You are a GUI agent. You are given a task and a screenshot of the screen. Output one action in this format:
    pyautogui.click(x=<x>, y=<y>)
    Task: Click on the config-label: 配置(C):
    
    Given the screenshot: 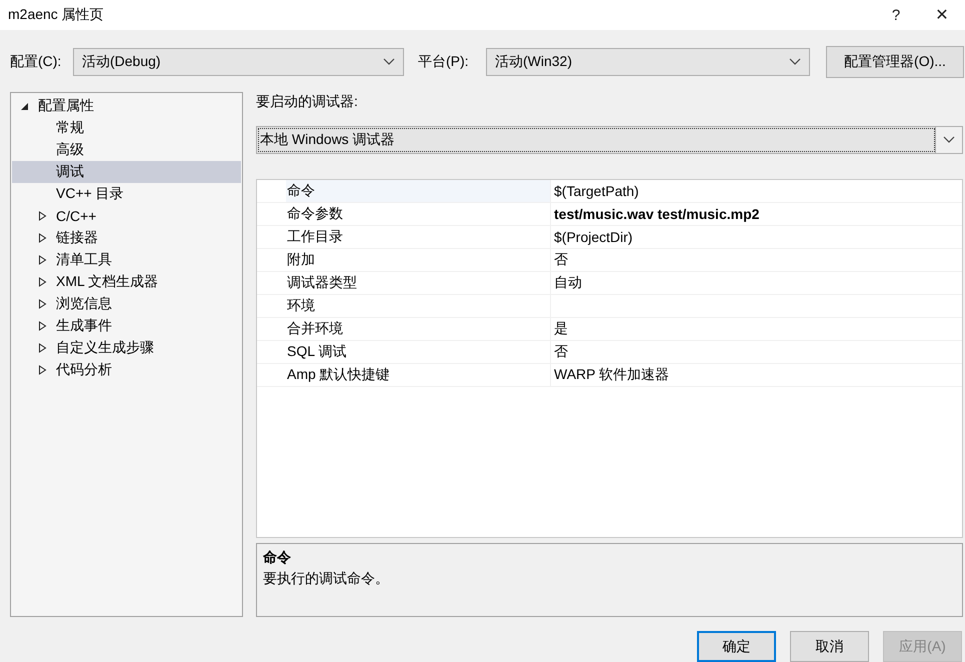 What is the action you would take?
    pyautogui.click(x=36, y=62)
    